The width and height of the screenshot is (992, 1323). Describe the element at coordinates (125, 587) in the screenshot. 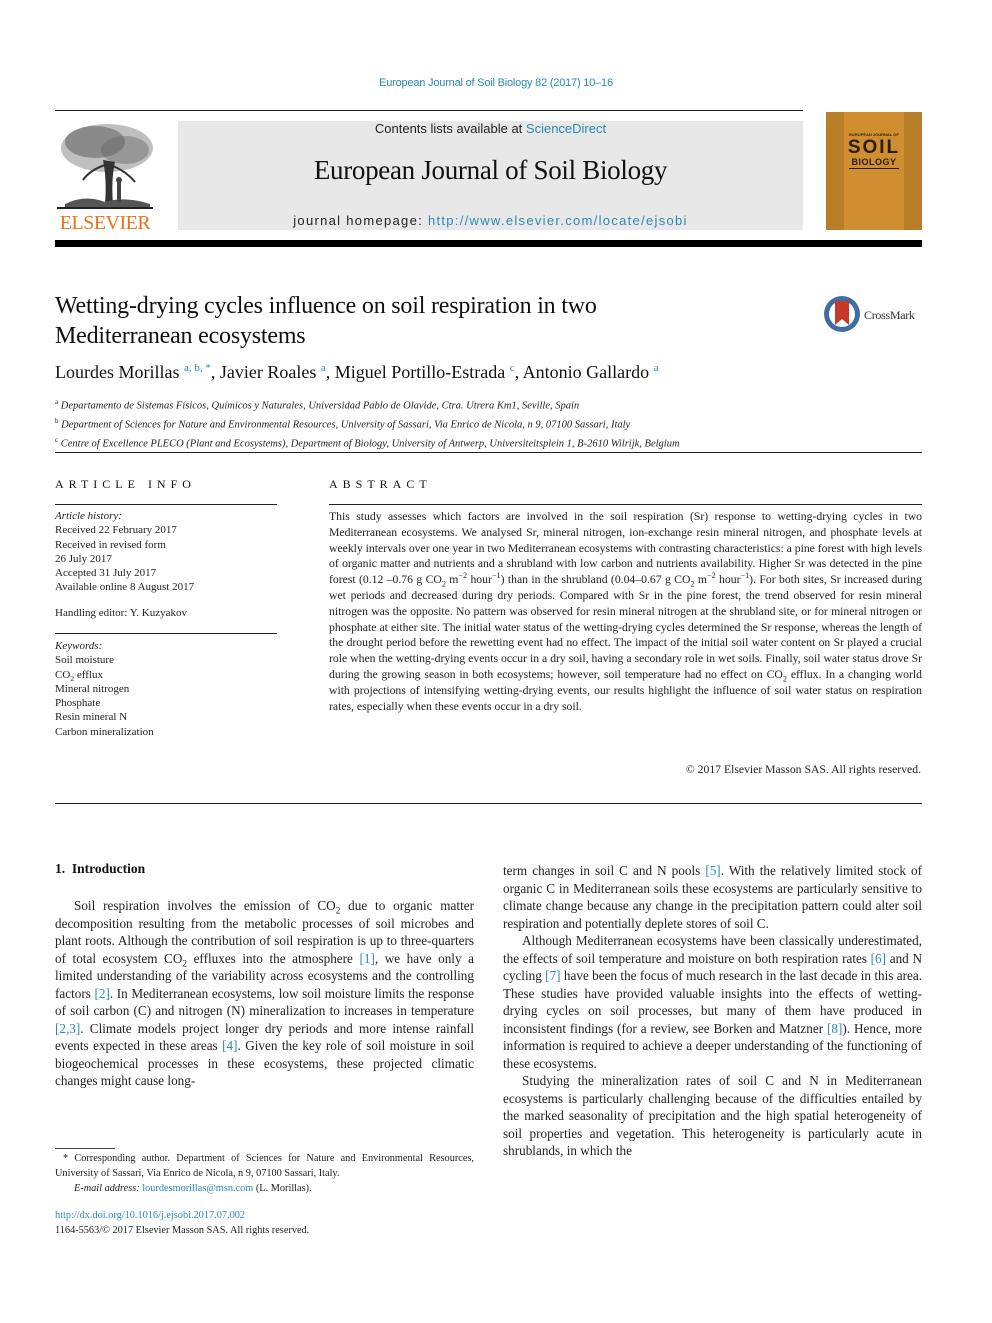

I see `history-item: Available online 8 August 2017` at that location.